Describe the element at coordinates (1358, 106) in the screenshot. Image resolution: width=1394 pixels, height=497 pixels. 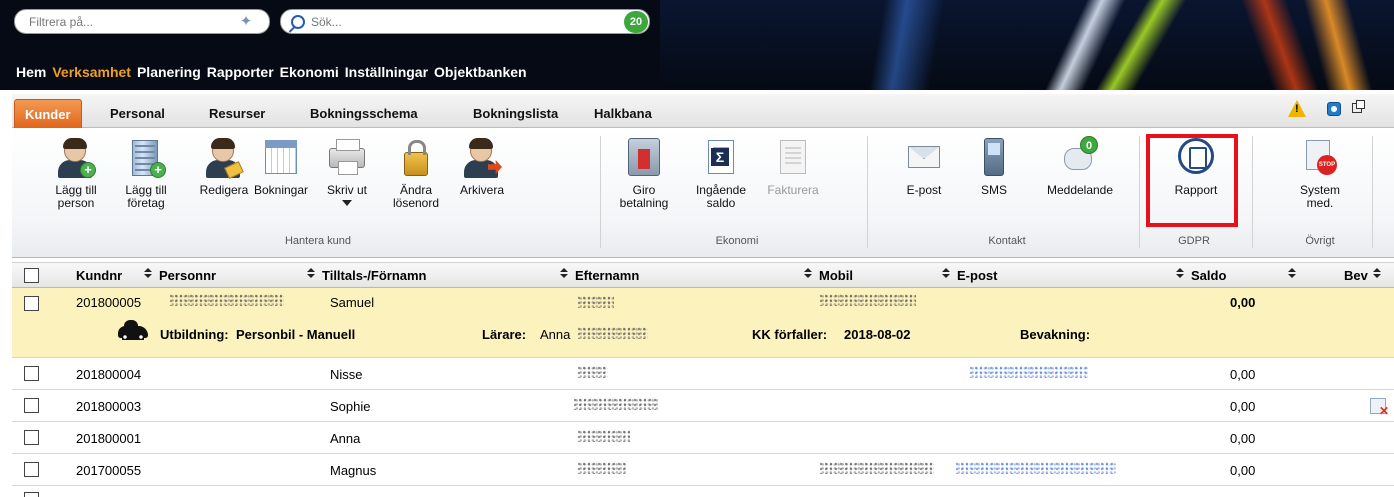
I see `popout-icon` at that location.